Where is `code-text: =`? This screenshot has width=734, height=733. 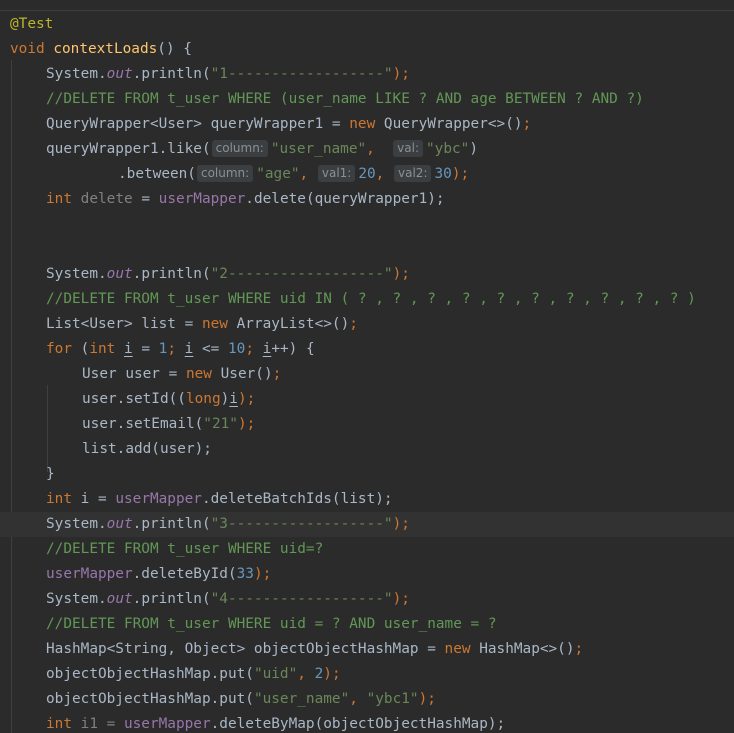 code-text: = is located at coordinates (145, 199).